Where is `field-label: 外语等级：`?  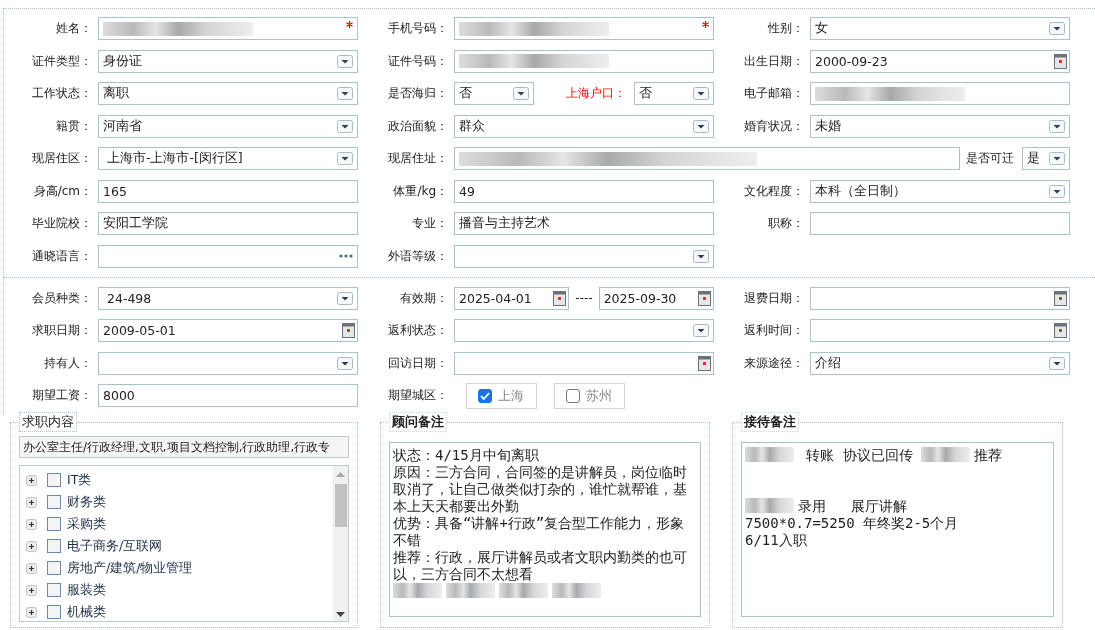 field-label: 外语等级： is located at coordinates (418, 256).